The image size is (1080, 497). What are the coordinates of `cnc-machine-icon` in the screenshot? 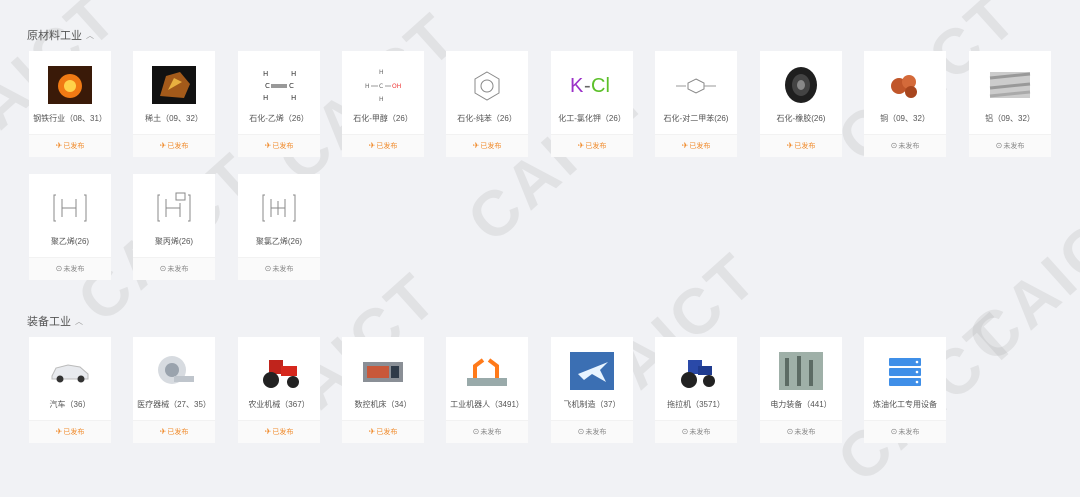 It's located at (383, 371).